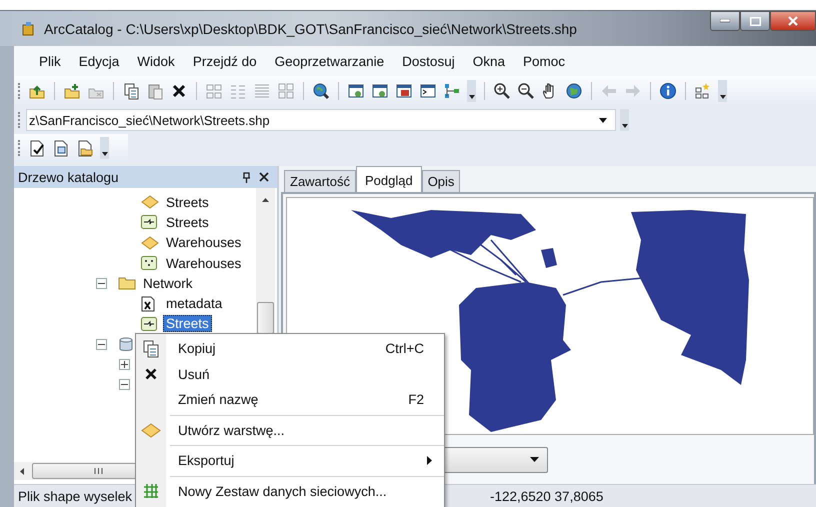 The image size is (816, 507). Describe the element at coordinates (428, 61) in the screenshot. I see `menu-item: Dostosuj` at that location.